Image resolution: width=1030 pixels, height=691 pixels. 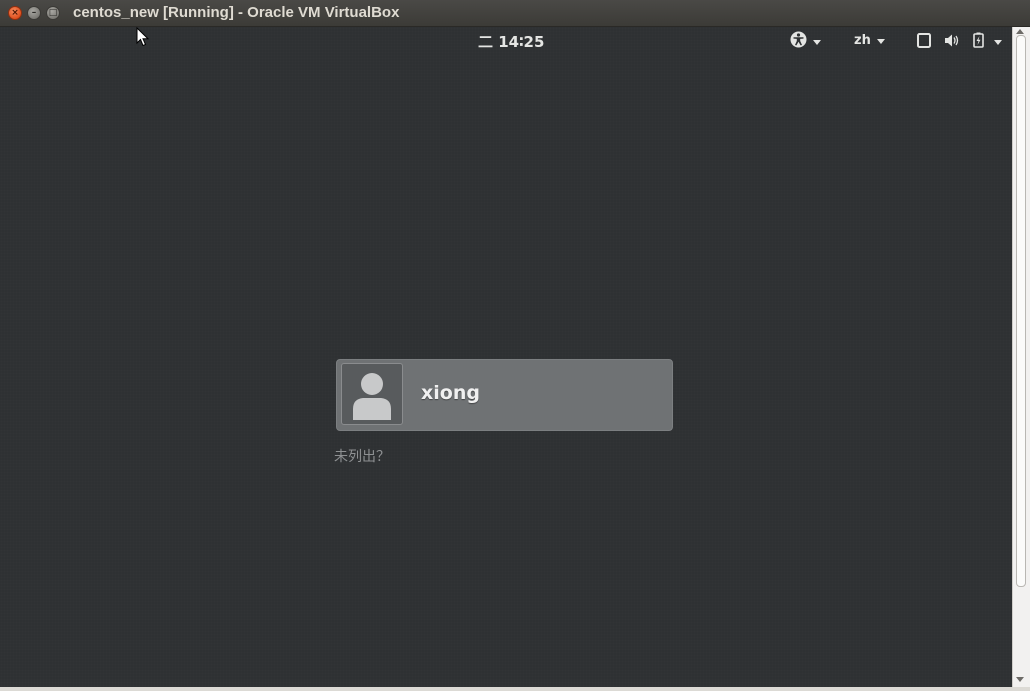 I want to click on user-list-item: xiong, so click(x=504, y=395).